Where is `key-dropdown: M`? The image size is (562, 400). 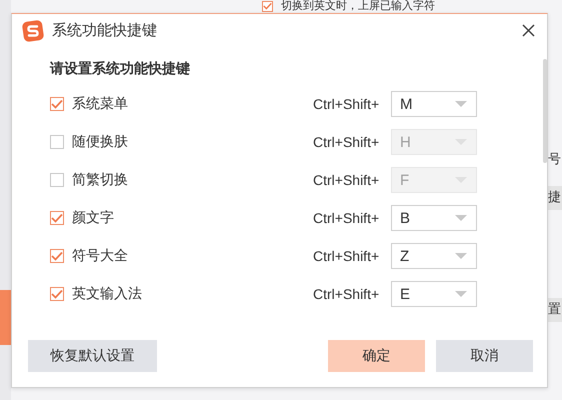
key-dropdown: M is located at coordinates (434, 104).